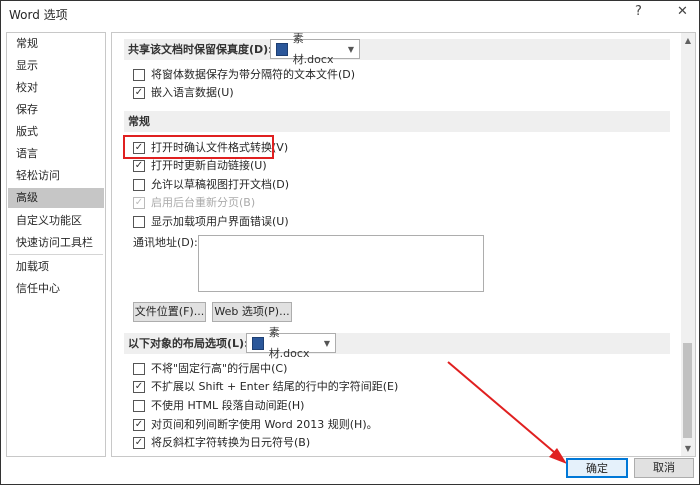 Image resolution: width=700 pixels, height=486 pixels. What do you see at coordinates (597, 468) in the screenshot?
I see `ok-button: 确定` at bounding box center [597, 468].